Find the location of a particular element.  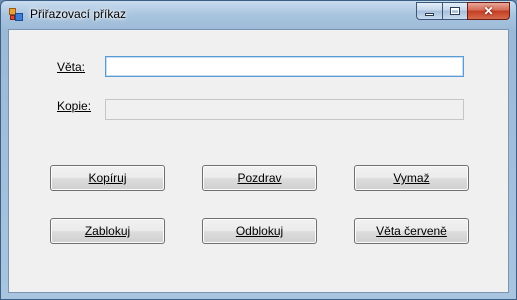

zablokuj-button-label: Zablokuj is located at coordinates (107, 231).